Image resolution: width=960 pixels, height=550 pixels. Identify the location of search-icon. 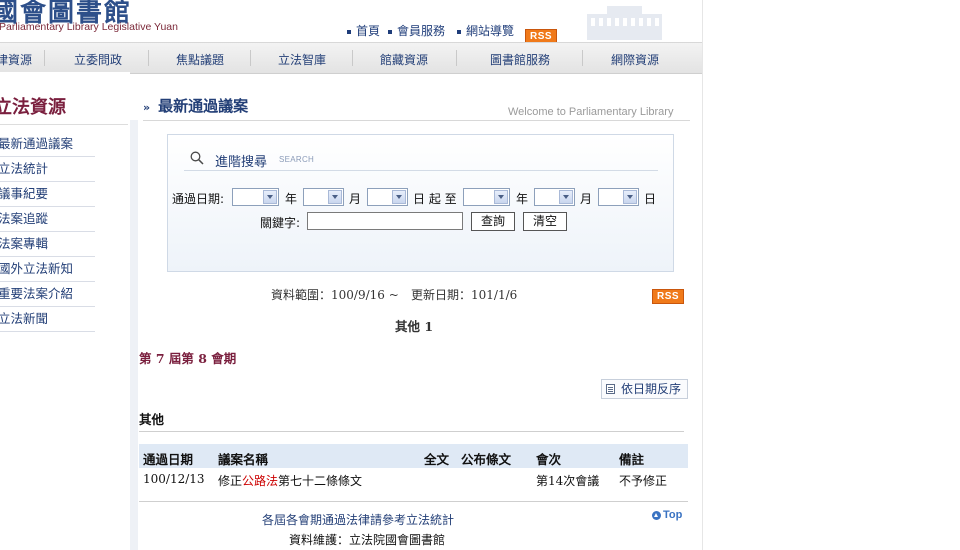
(197, 158).